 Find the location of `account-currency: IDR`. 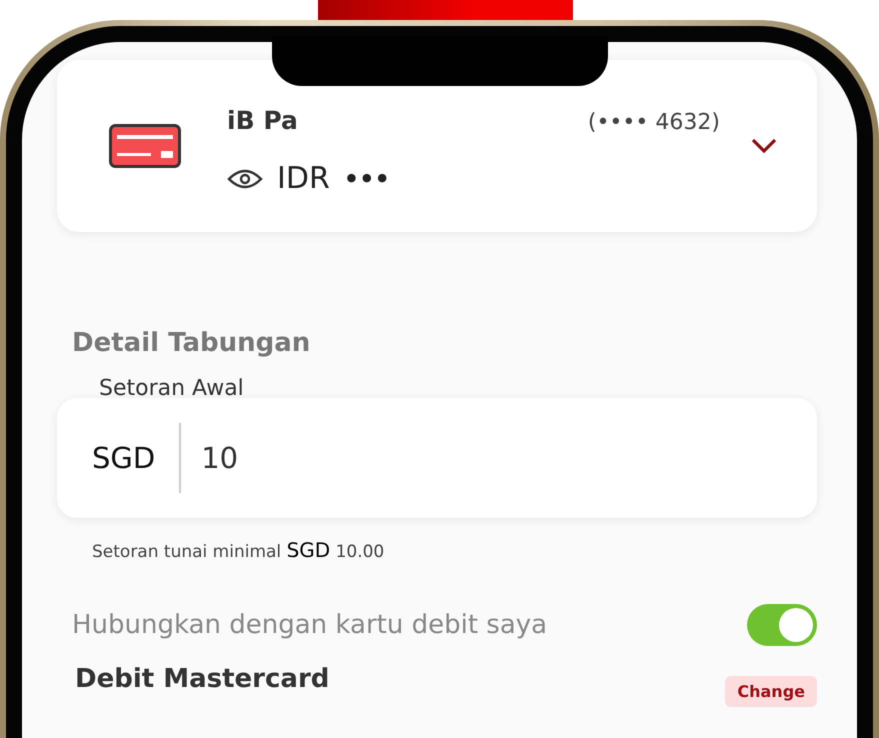

account-currency: IDR is located at coordinates (303, 178).